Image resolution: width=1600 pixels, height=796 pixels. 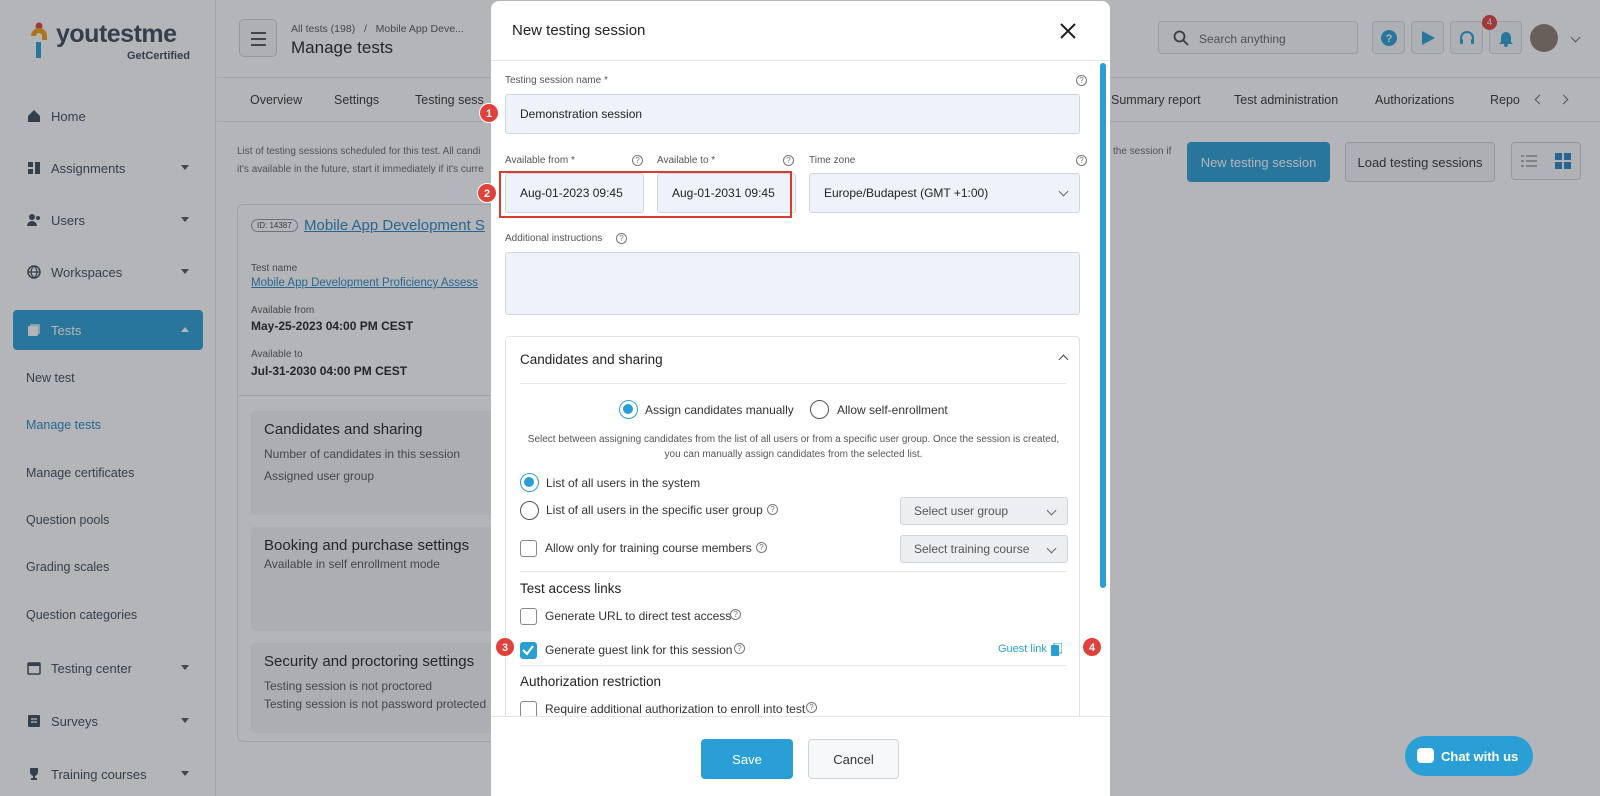 What do you see at coordinates (540, 160) in the screenshot?
I see `available-from-label: Available from *` at bounding box center [540, 160].